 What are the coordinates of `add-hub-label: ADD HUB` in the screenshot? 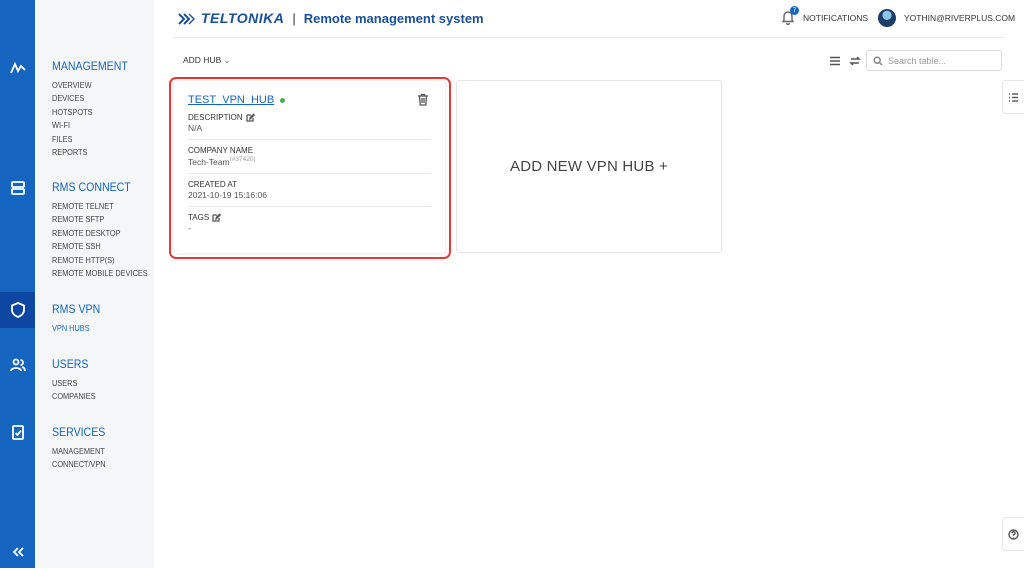 It's located at (202, 60).